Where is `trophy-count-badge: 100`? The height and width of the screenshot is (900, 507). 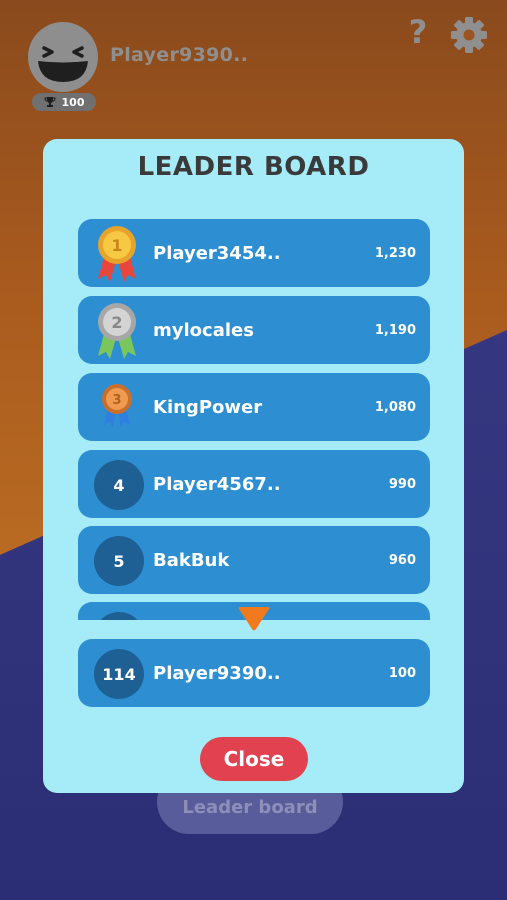
trophy-count-badge: 100 is located at coordinates (64, 102).